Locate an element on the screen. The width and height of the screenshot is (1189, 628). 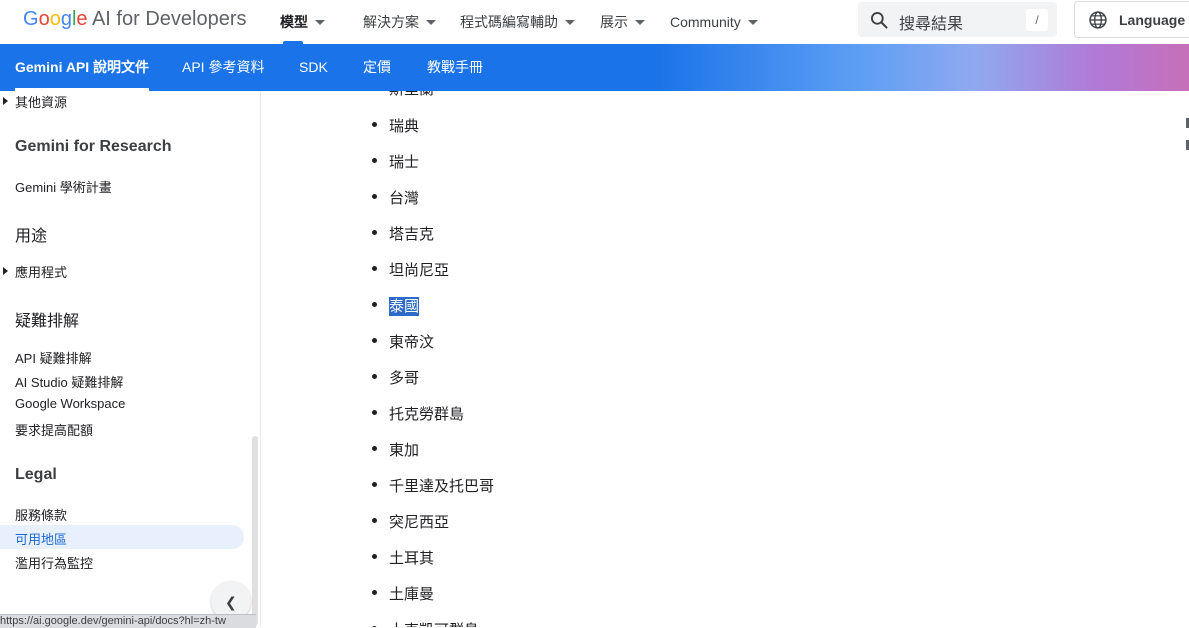
tab-label: Gemini API 說明文件 is located at coordinates (82, 67).